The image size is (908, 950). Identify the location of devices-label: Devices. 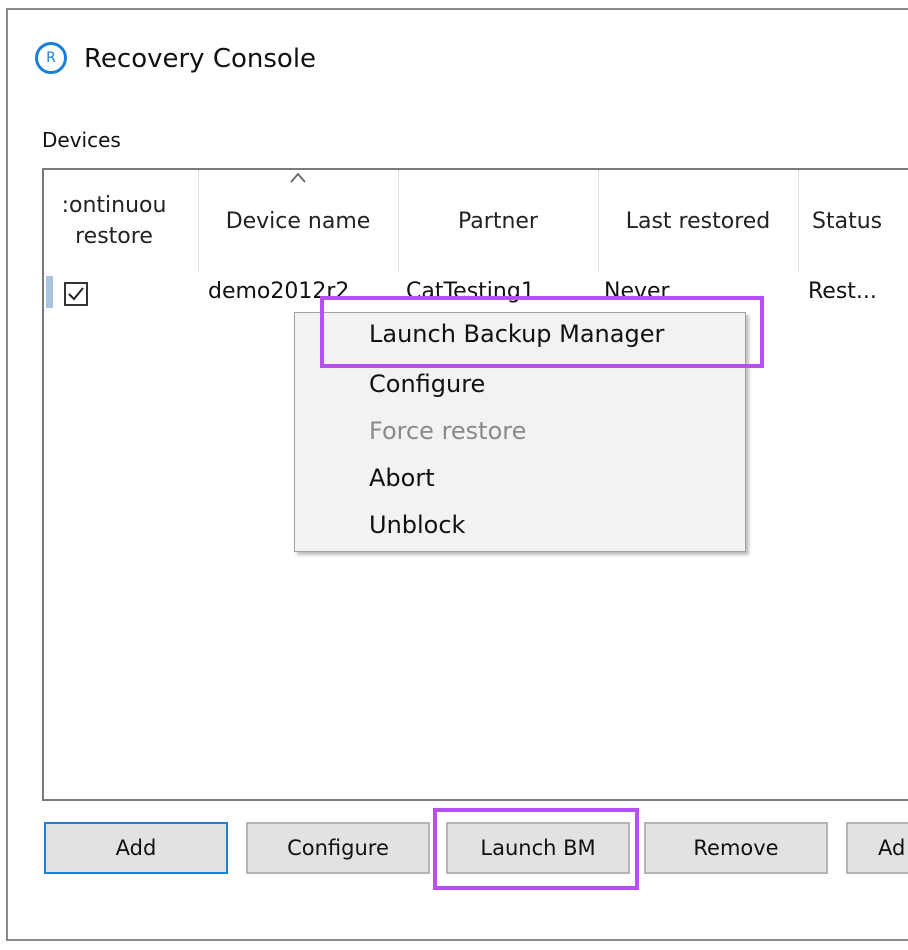
(81, 140).